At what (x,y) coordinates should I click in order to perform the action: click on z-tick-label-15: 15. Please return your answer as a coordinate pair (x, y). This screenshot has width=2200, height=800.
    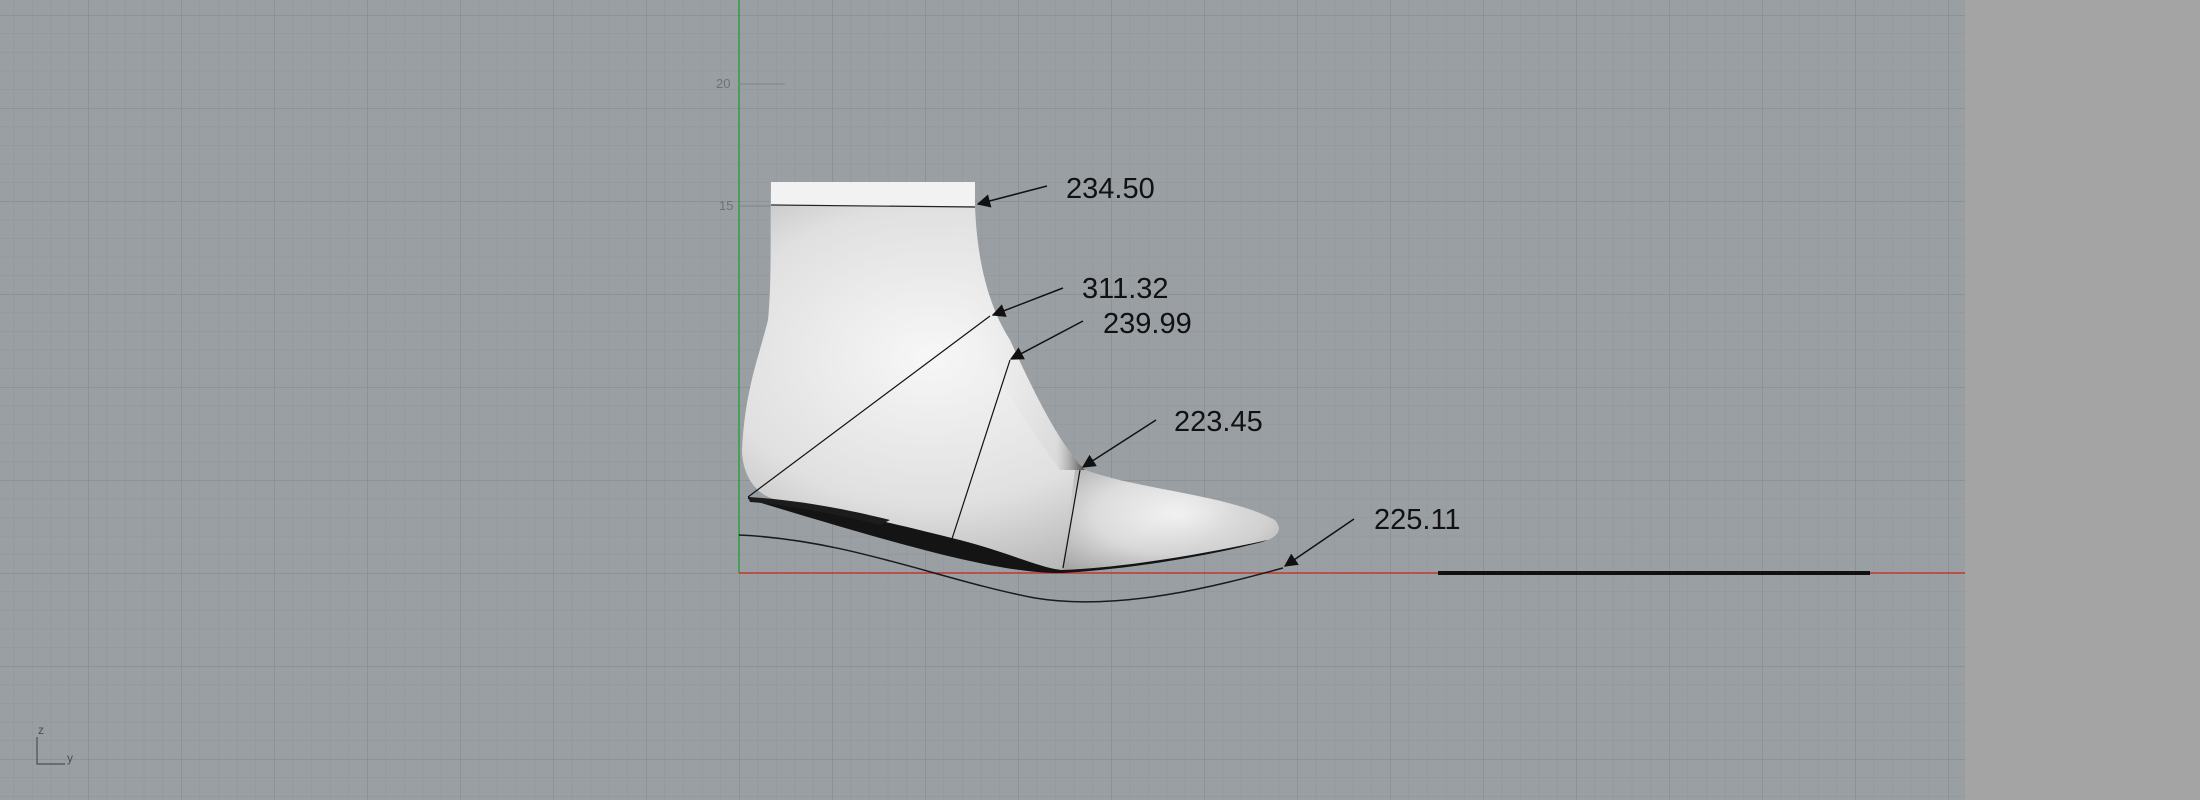
    Looking at the image, I should click on (726, 205).